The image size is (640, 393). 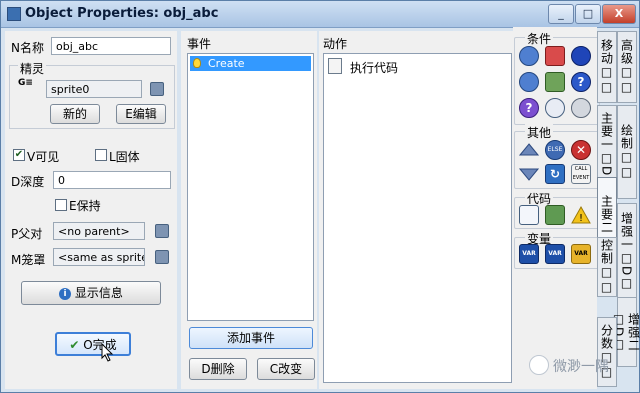 What do you see at coordinates (65, 293) in the screenshot?
I see `info-icon: i` at bounding box center [65, 293].